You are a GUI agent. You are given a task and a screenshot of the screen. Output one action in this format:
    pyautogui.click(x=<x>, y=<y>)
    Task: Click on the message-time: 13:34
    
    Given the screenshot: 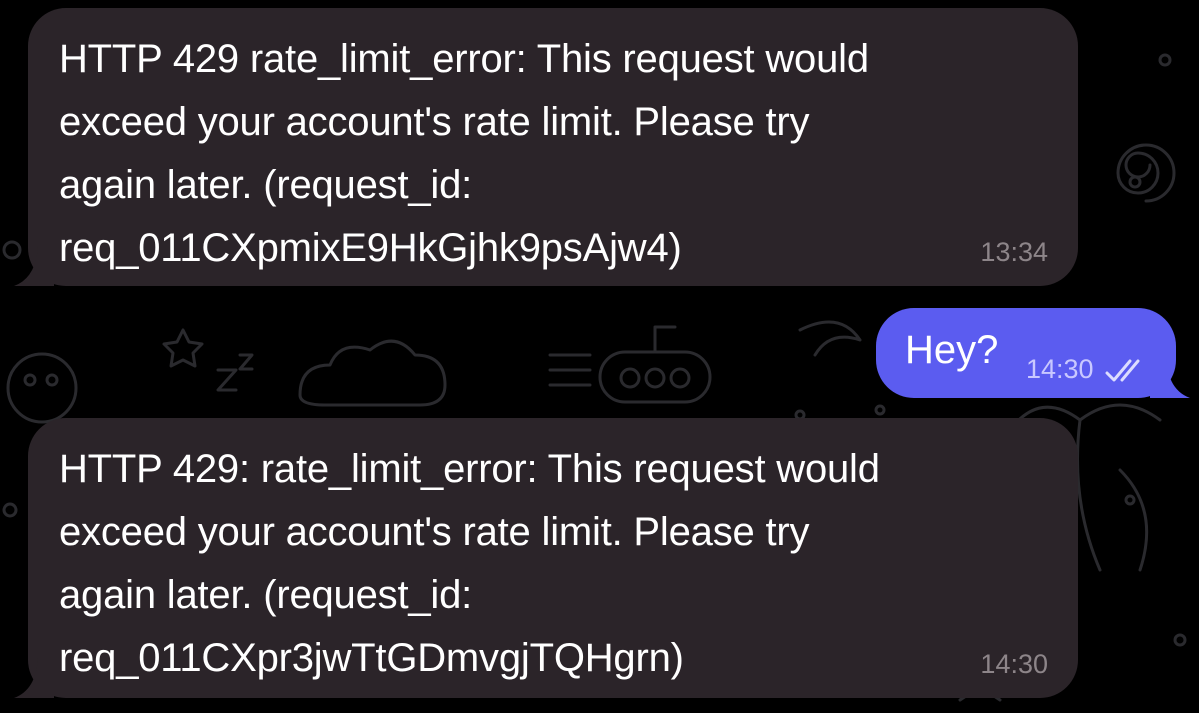 What is the action you would take?
    pyautogui.click(x=1014, y=252)
    